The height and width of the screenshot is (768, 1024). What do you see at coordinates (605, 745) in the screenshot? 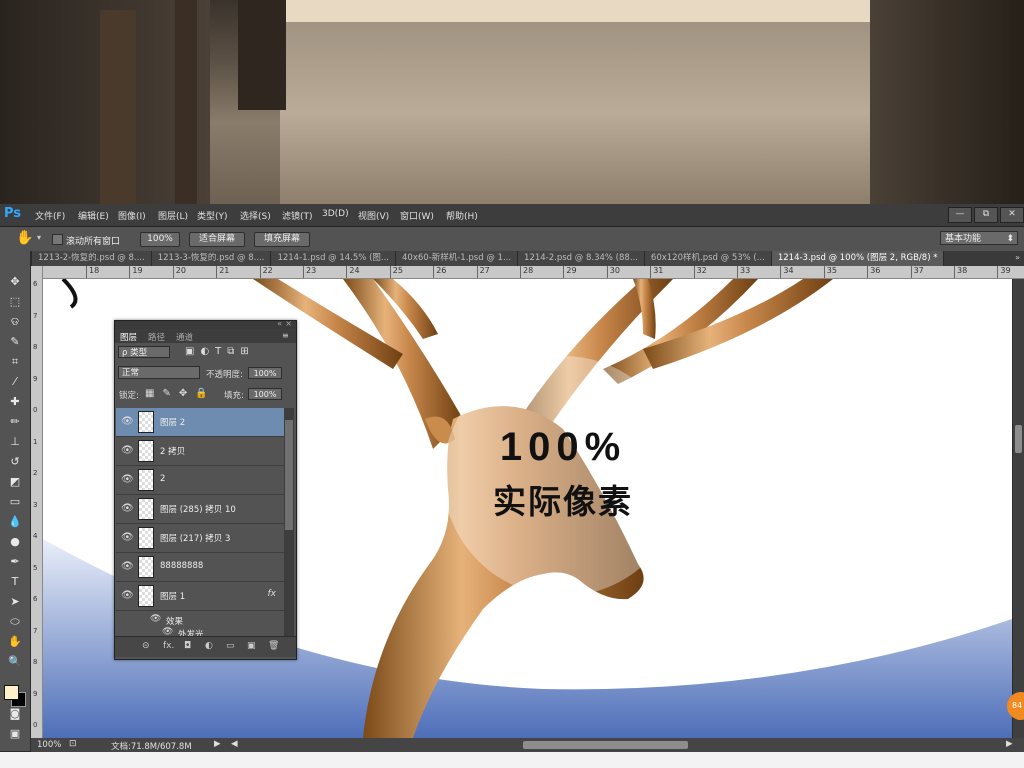
I see `horizontal-scroll-thumb` at bounding box center [605, 745].